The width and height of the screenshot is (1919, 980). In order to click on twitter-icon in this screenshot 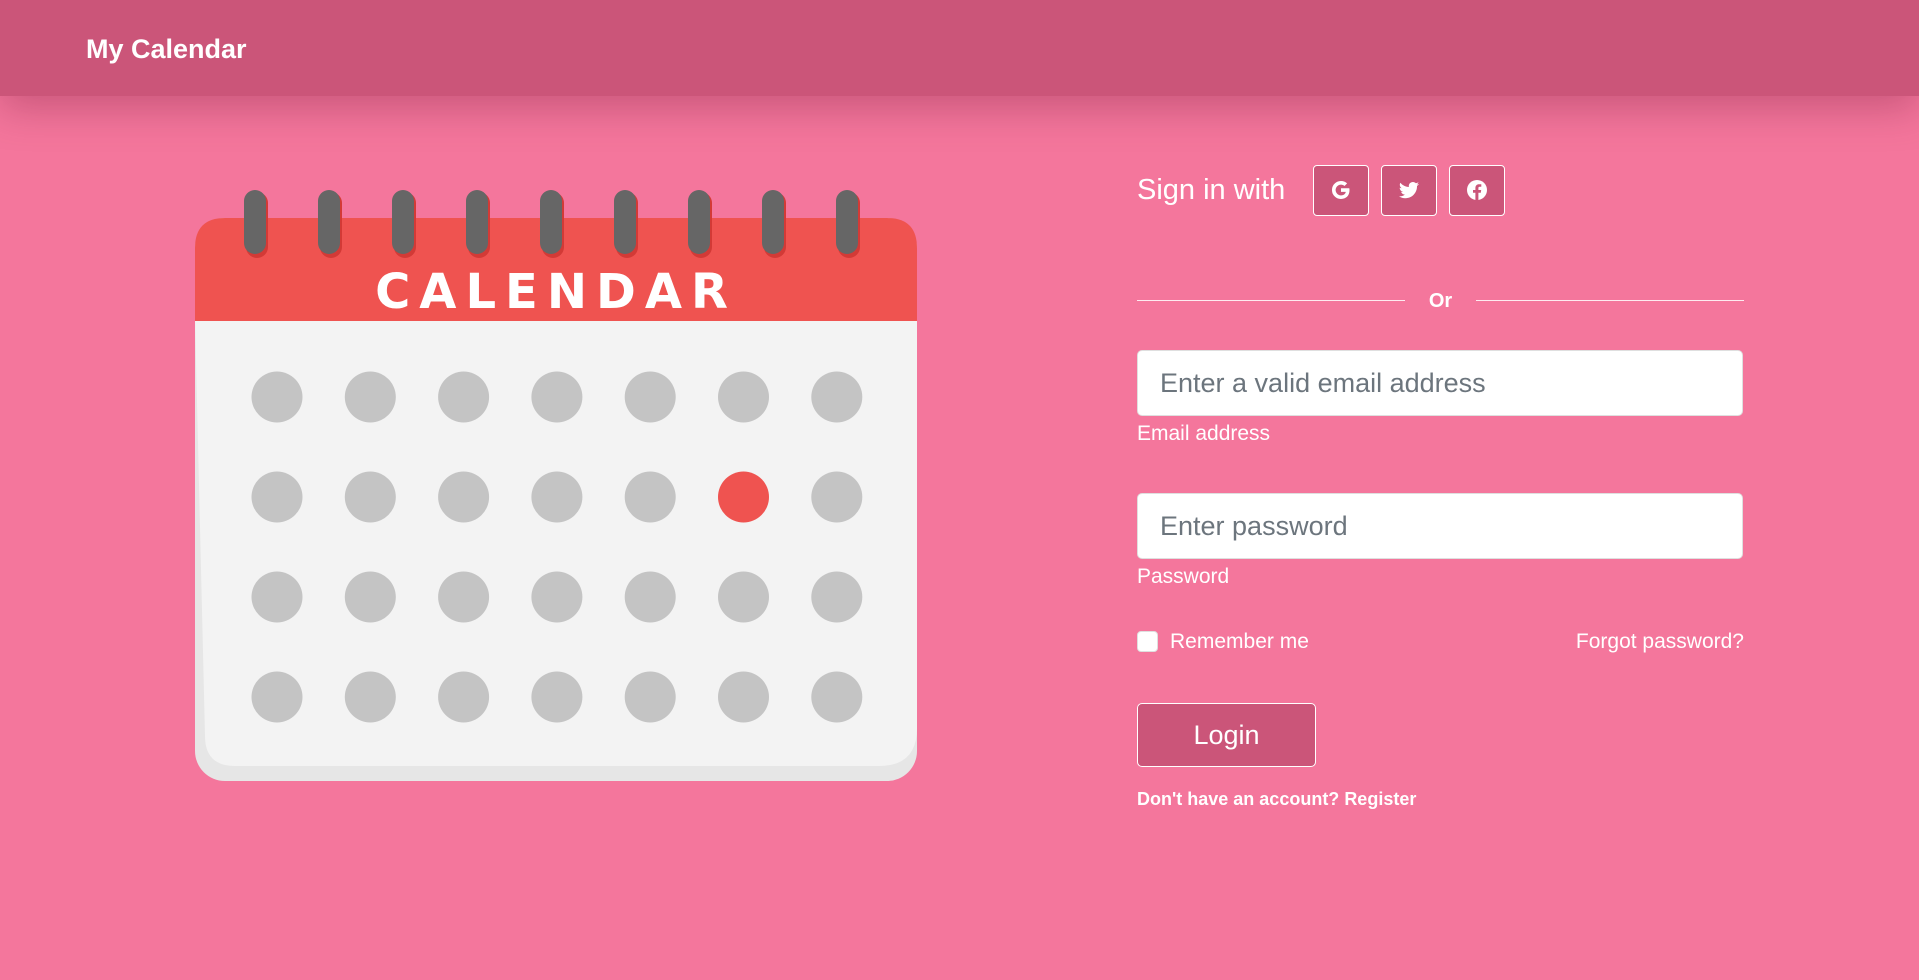, I will do `click(1409, 190)`.